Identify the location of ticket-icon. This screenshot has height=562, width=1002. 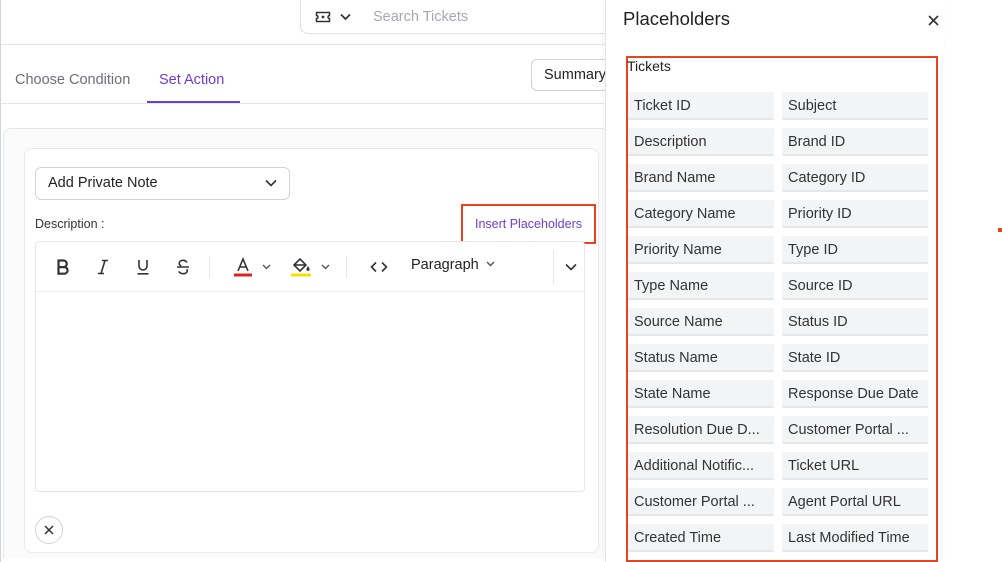
(323, 17).